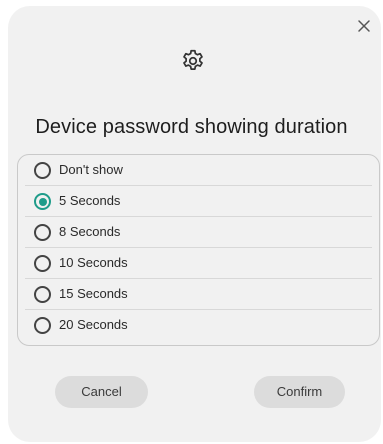  I want to click on option-20-seconds: 20 Seconds, so click(198, 325).